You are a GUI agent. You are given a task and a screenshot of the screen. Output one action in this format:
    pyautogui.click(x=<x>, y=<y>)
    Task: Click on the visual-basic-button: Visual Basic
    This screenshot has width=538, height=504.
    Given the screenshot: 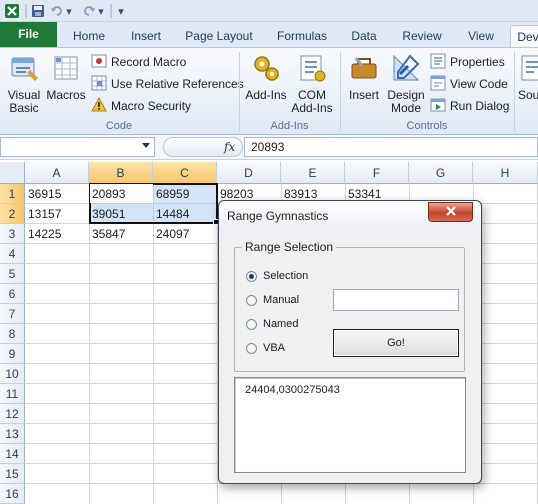 What is the action you would take?
    pyautogui.click(x=24, y=83)
    